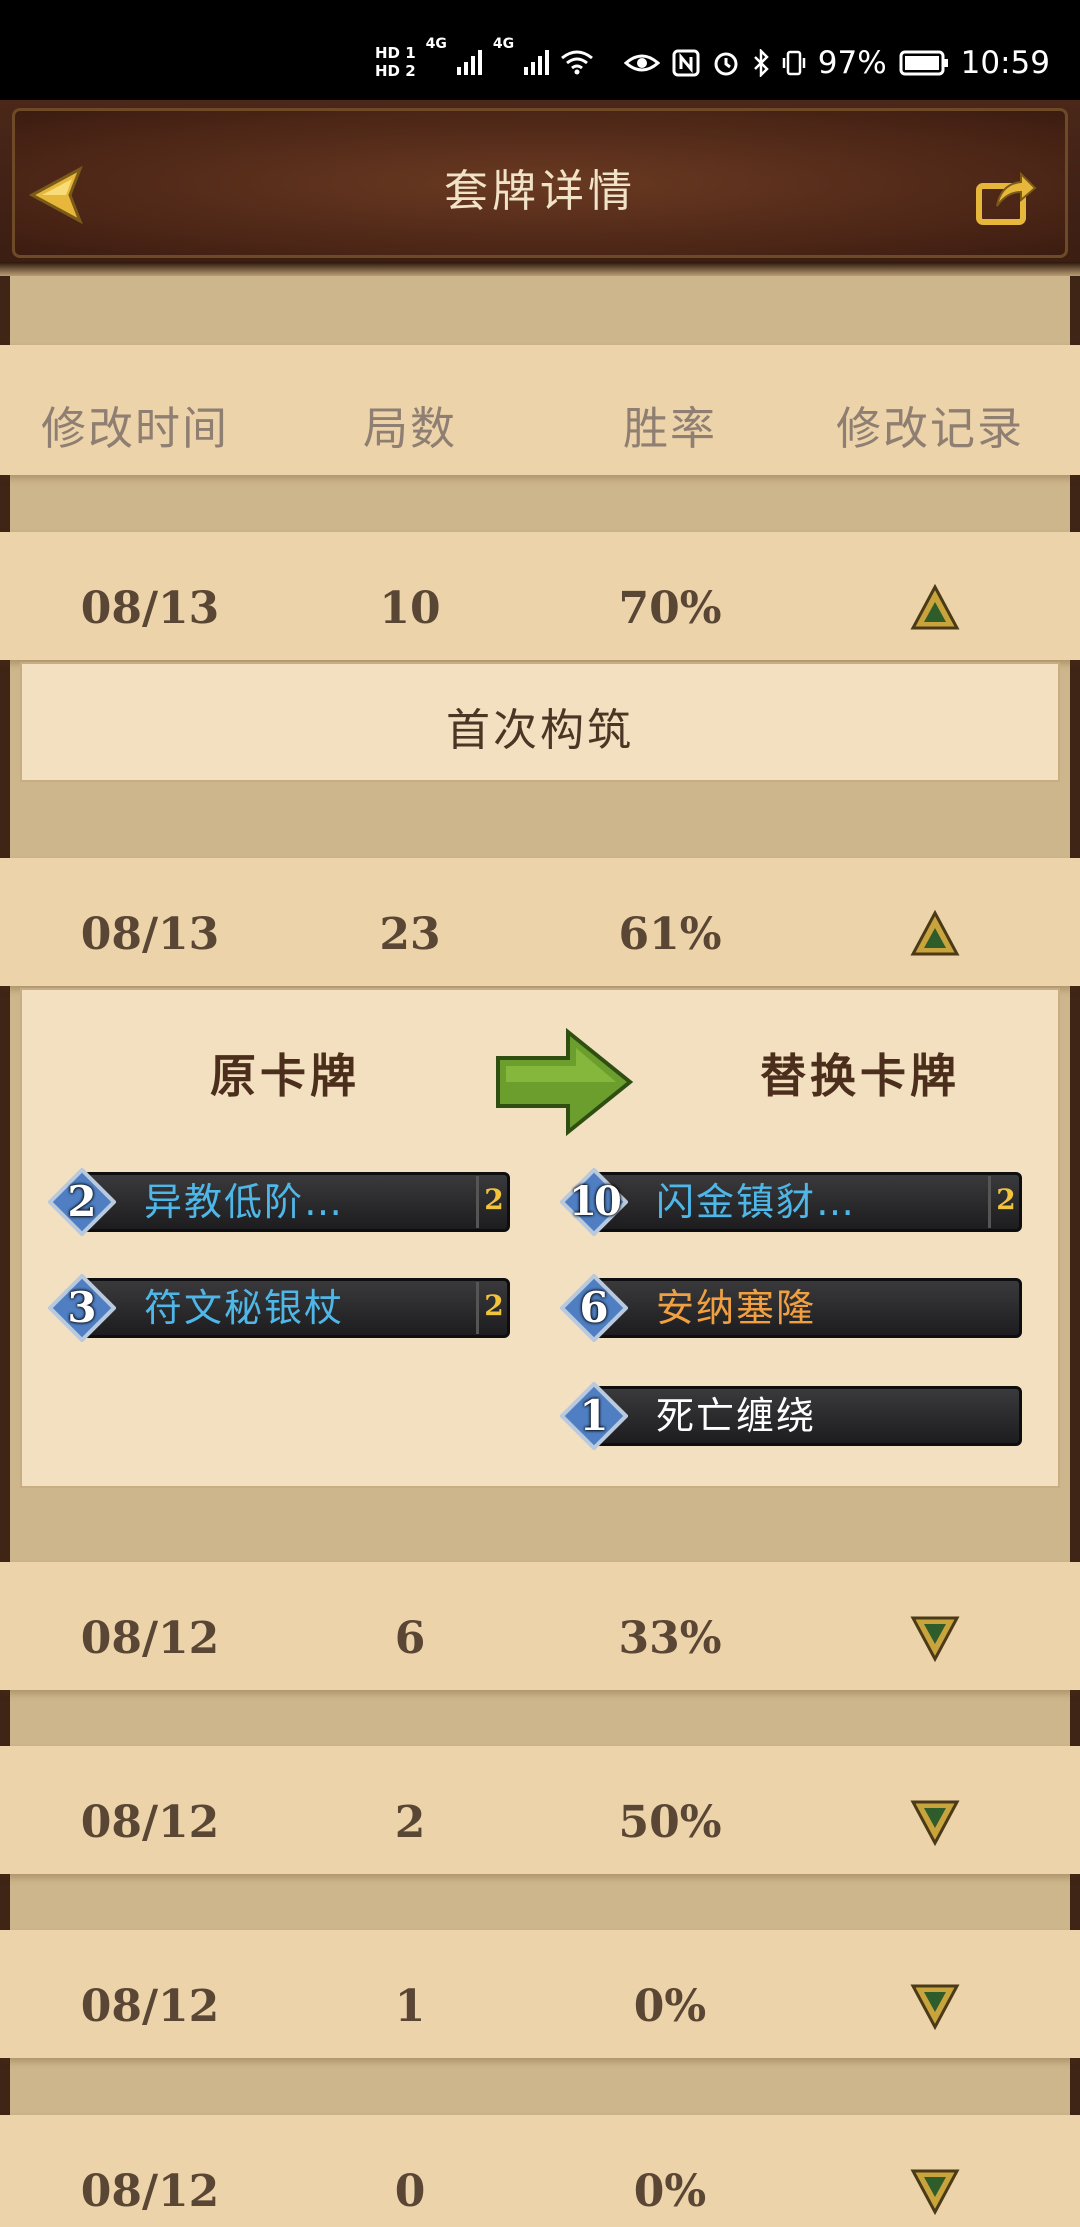 This screenshot has width=1080, height=2227. What do you see at coordinates (410, 1638) in the screenshot?
I see `row-games: 6` at bounding box center [410, 1638].